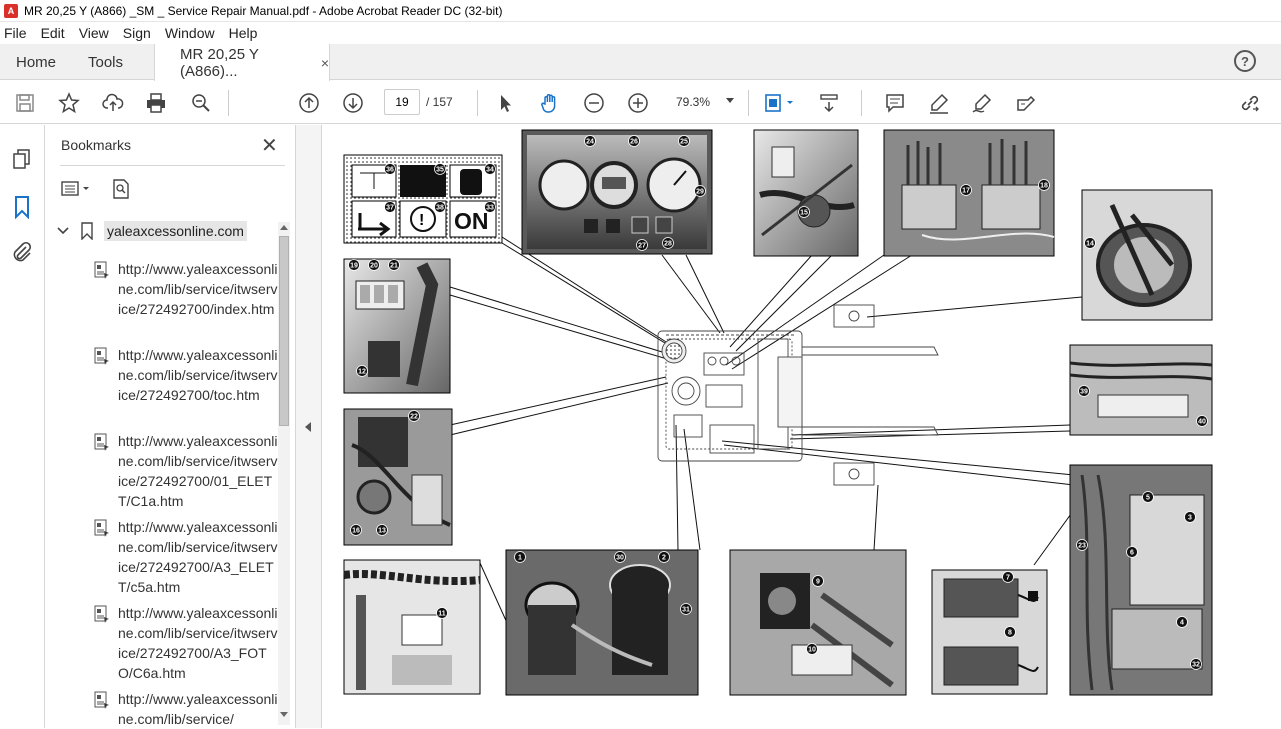 This screenshot has height=729, width=1281. I want to click on scroll-mode-icon, so click(829, 103).